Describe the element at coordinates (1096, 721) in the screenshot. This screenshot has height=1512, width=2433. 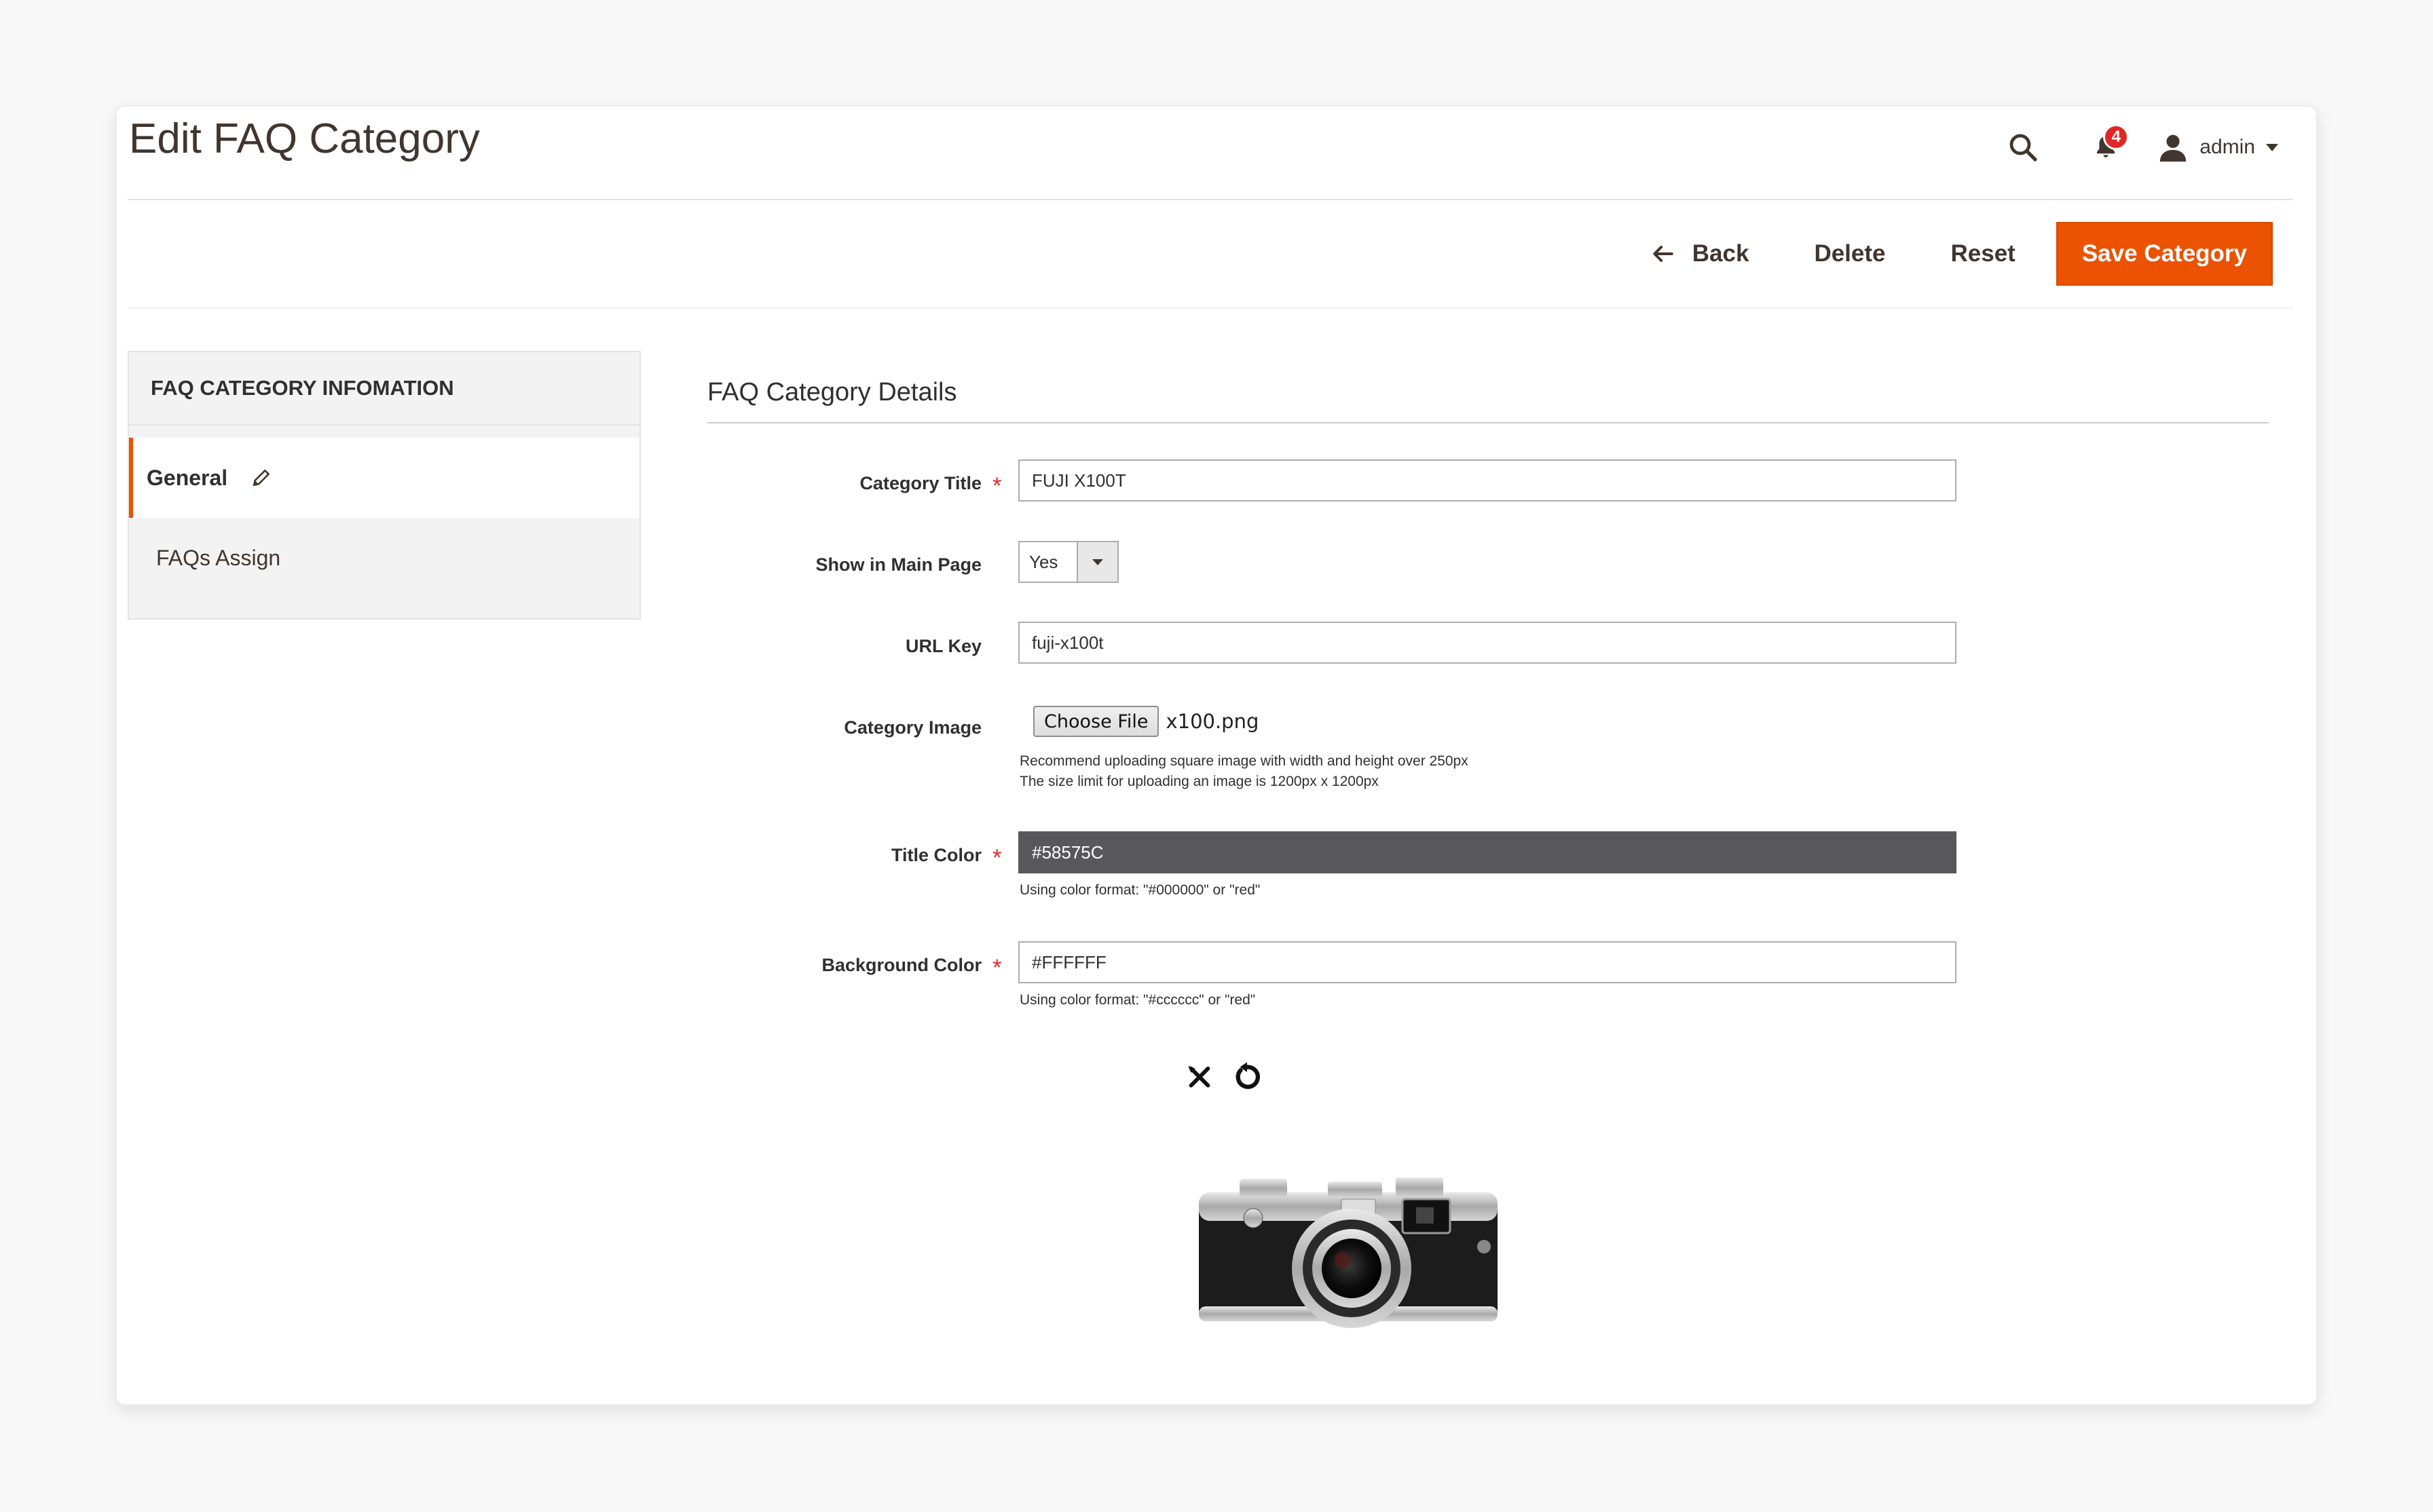
I see `choose-file-button: Choose File` at that location.